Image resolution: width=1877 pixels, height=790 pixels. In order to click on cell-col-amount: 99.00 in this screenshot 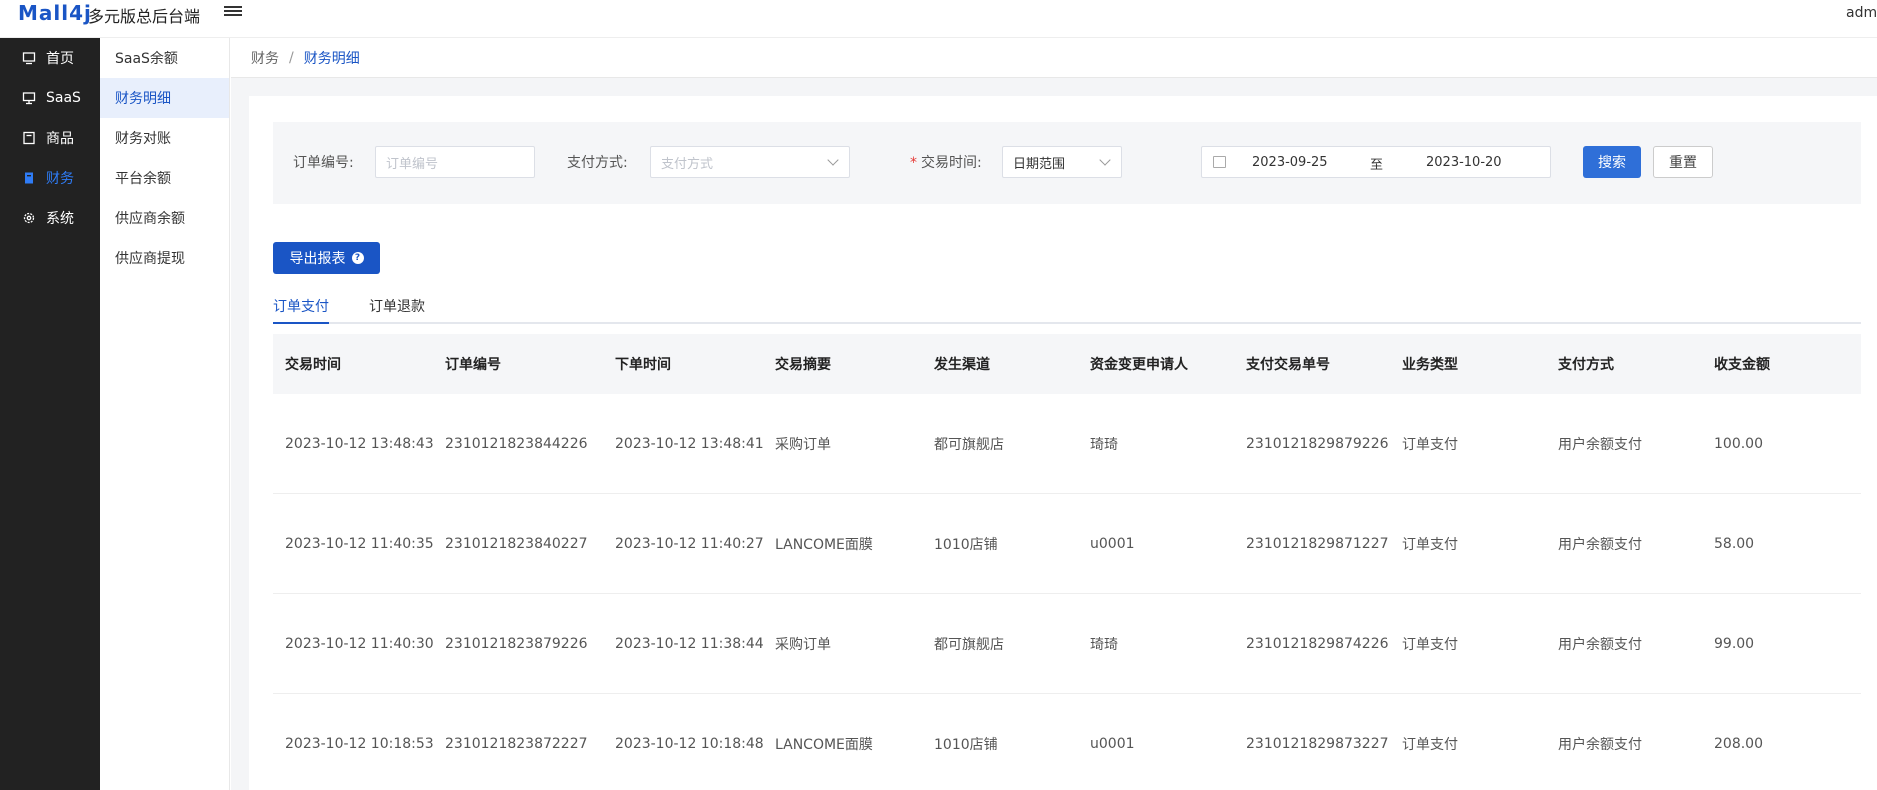, I will do `click(1734, 643)`.